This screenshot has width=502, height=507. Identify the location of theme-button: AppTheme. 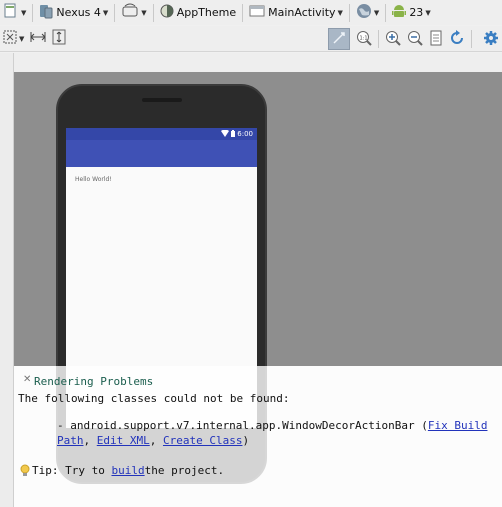
(198, 12).